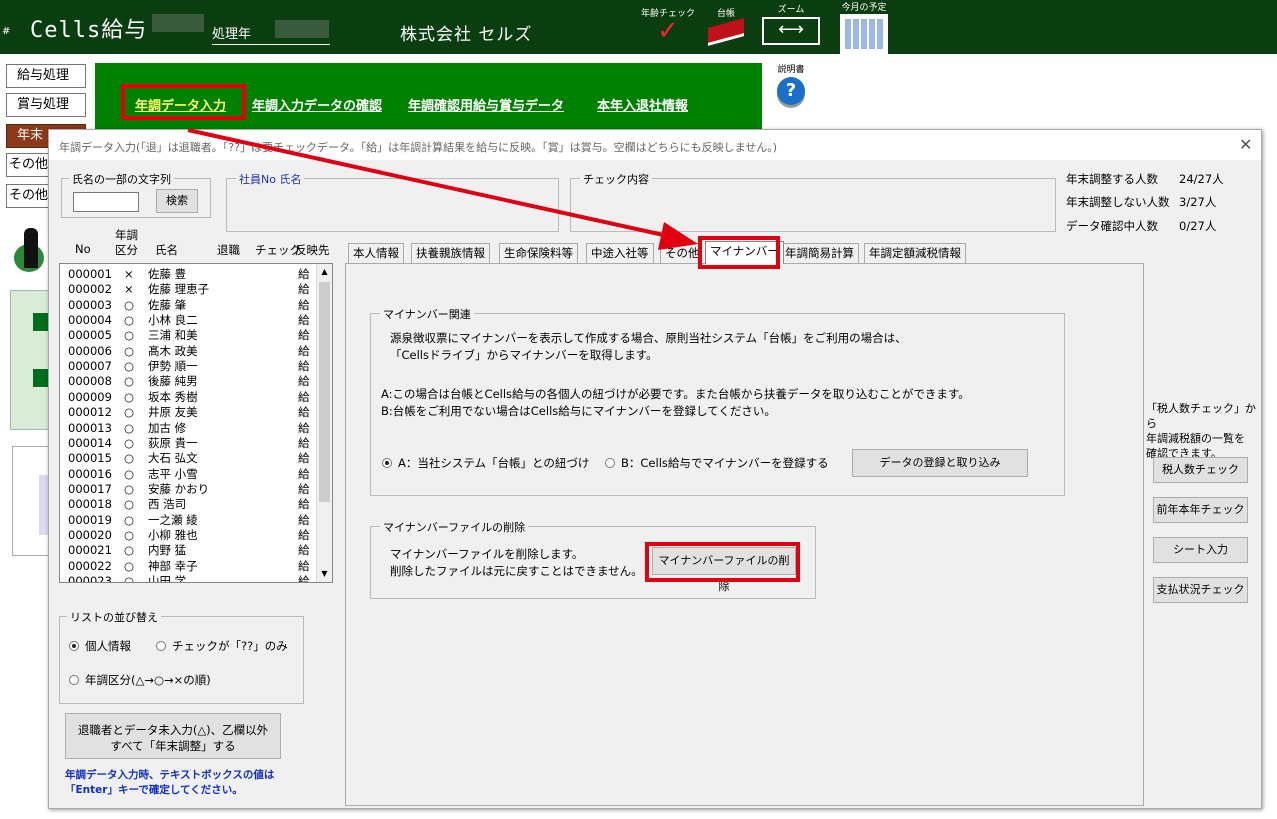 The width and height of the screenshot is (1277, 819). Describe the element at coordinates (726, 26) in the screenshot. I see `ledger-button: 台帳` at that location.